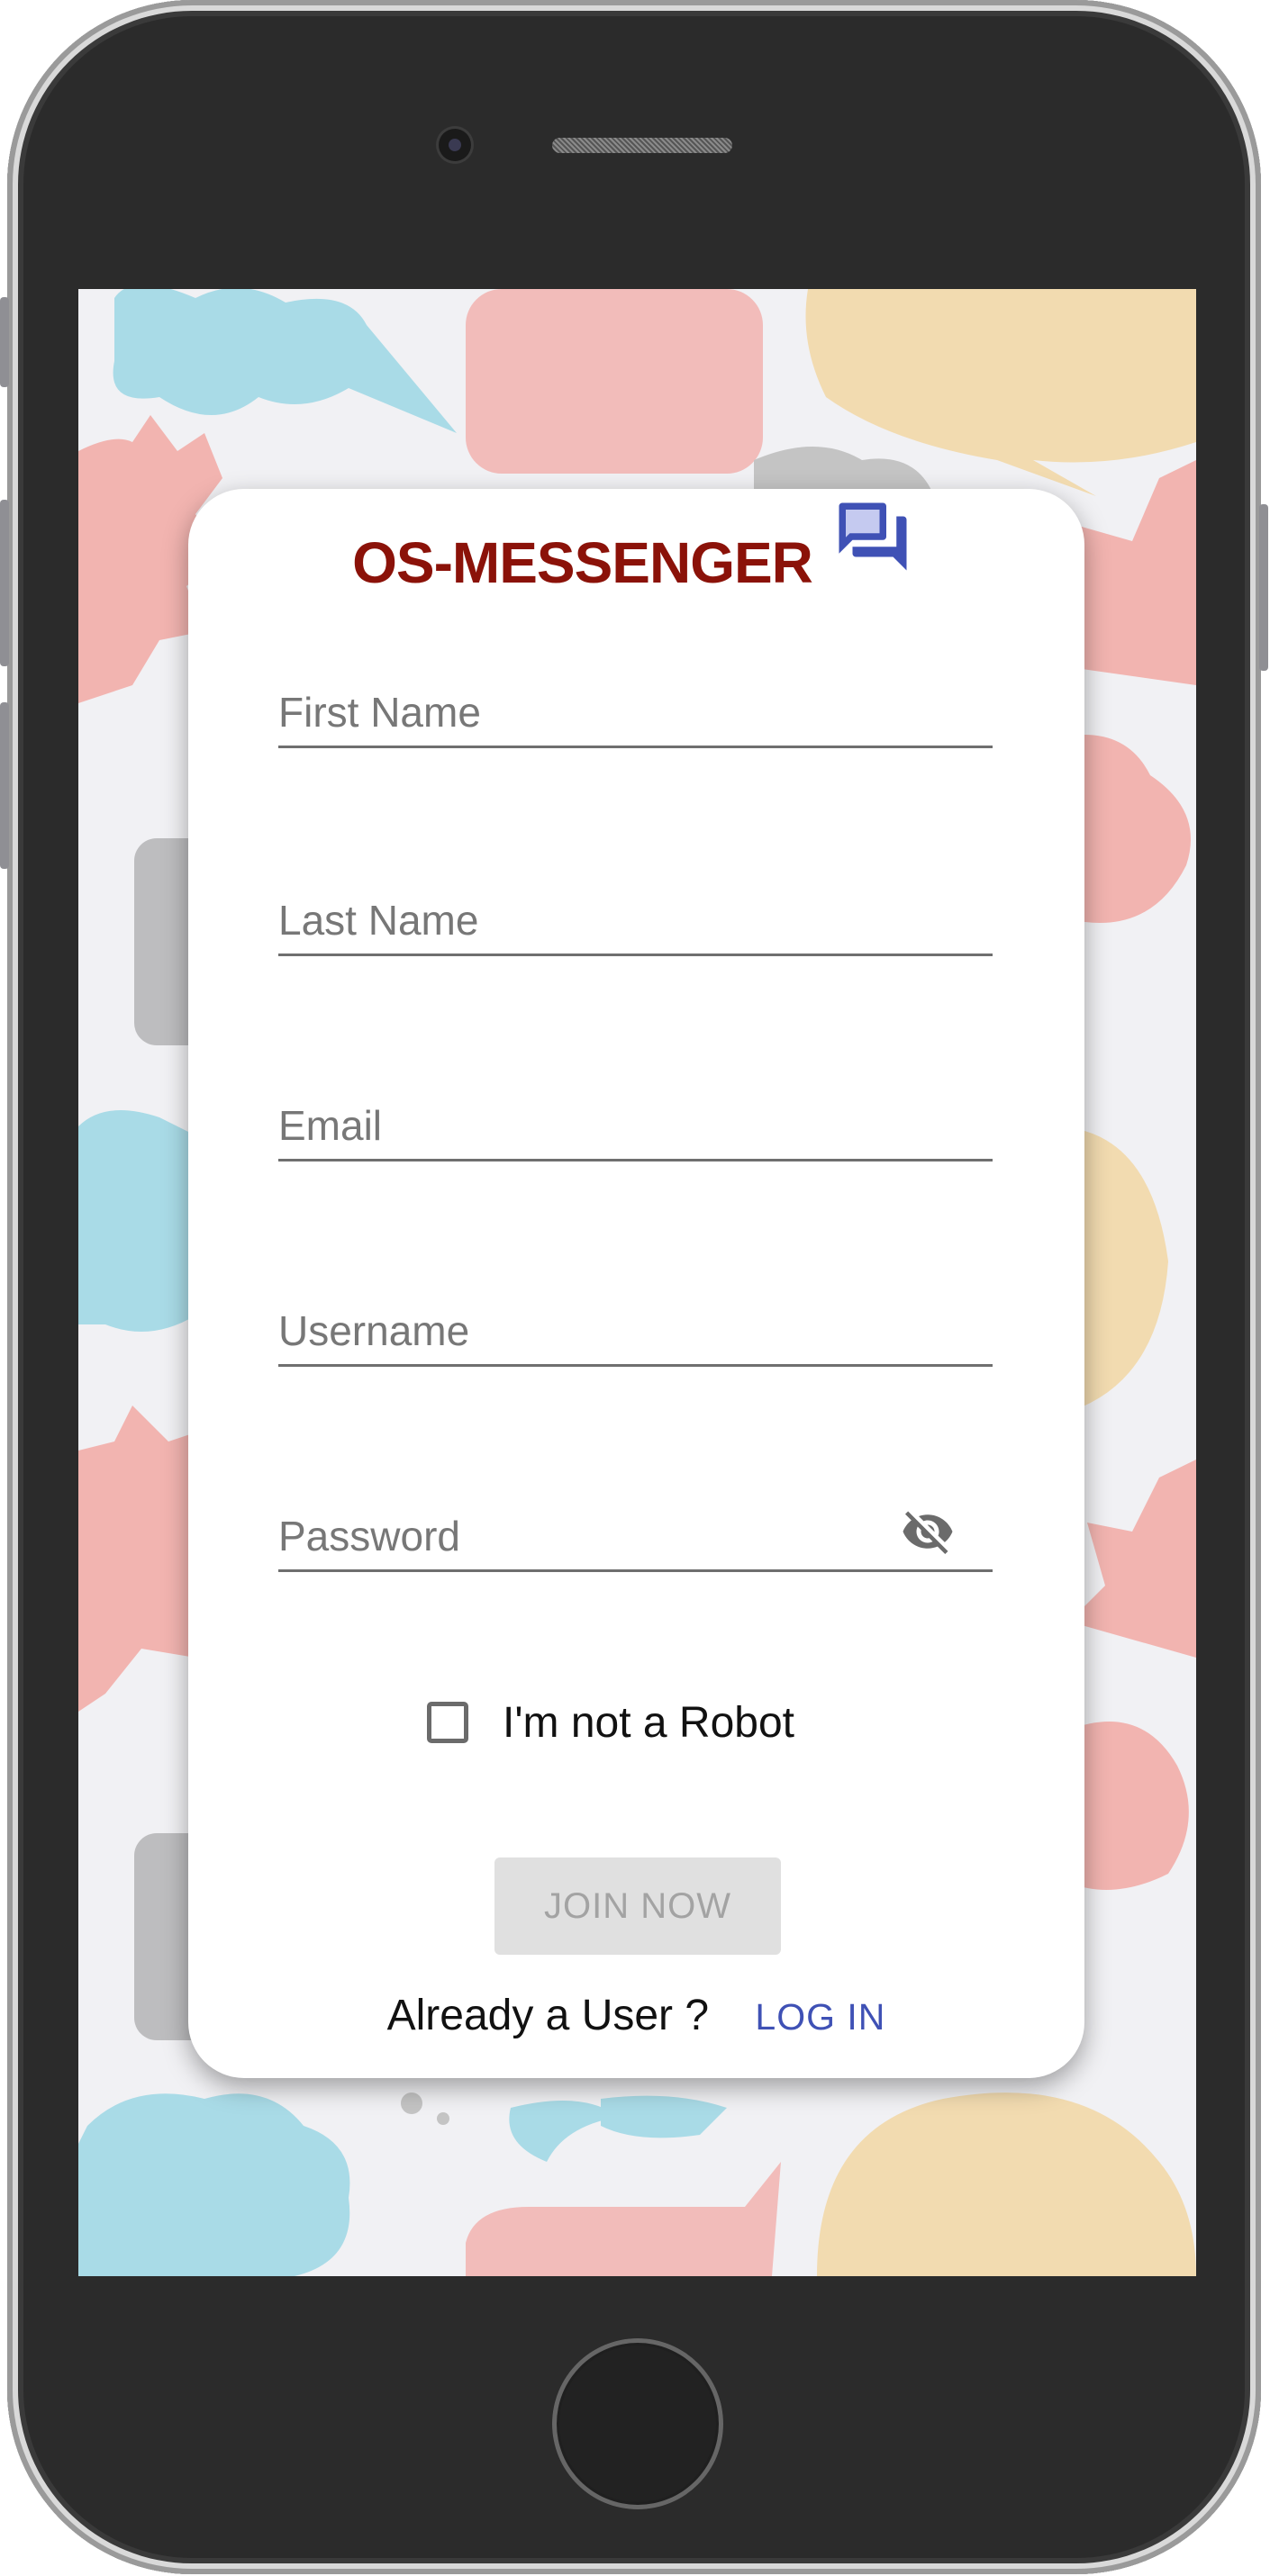 The image size is (1270, 2576). What do you see at coordinates (648, 1722) in the screenshot?
I see `robot-label: I'm not a Robot` at bounding box center [648, 1722].